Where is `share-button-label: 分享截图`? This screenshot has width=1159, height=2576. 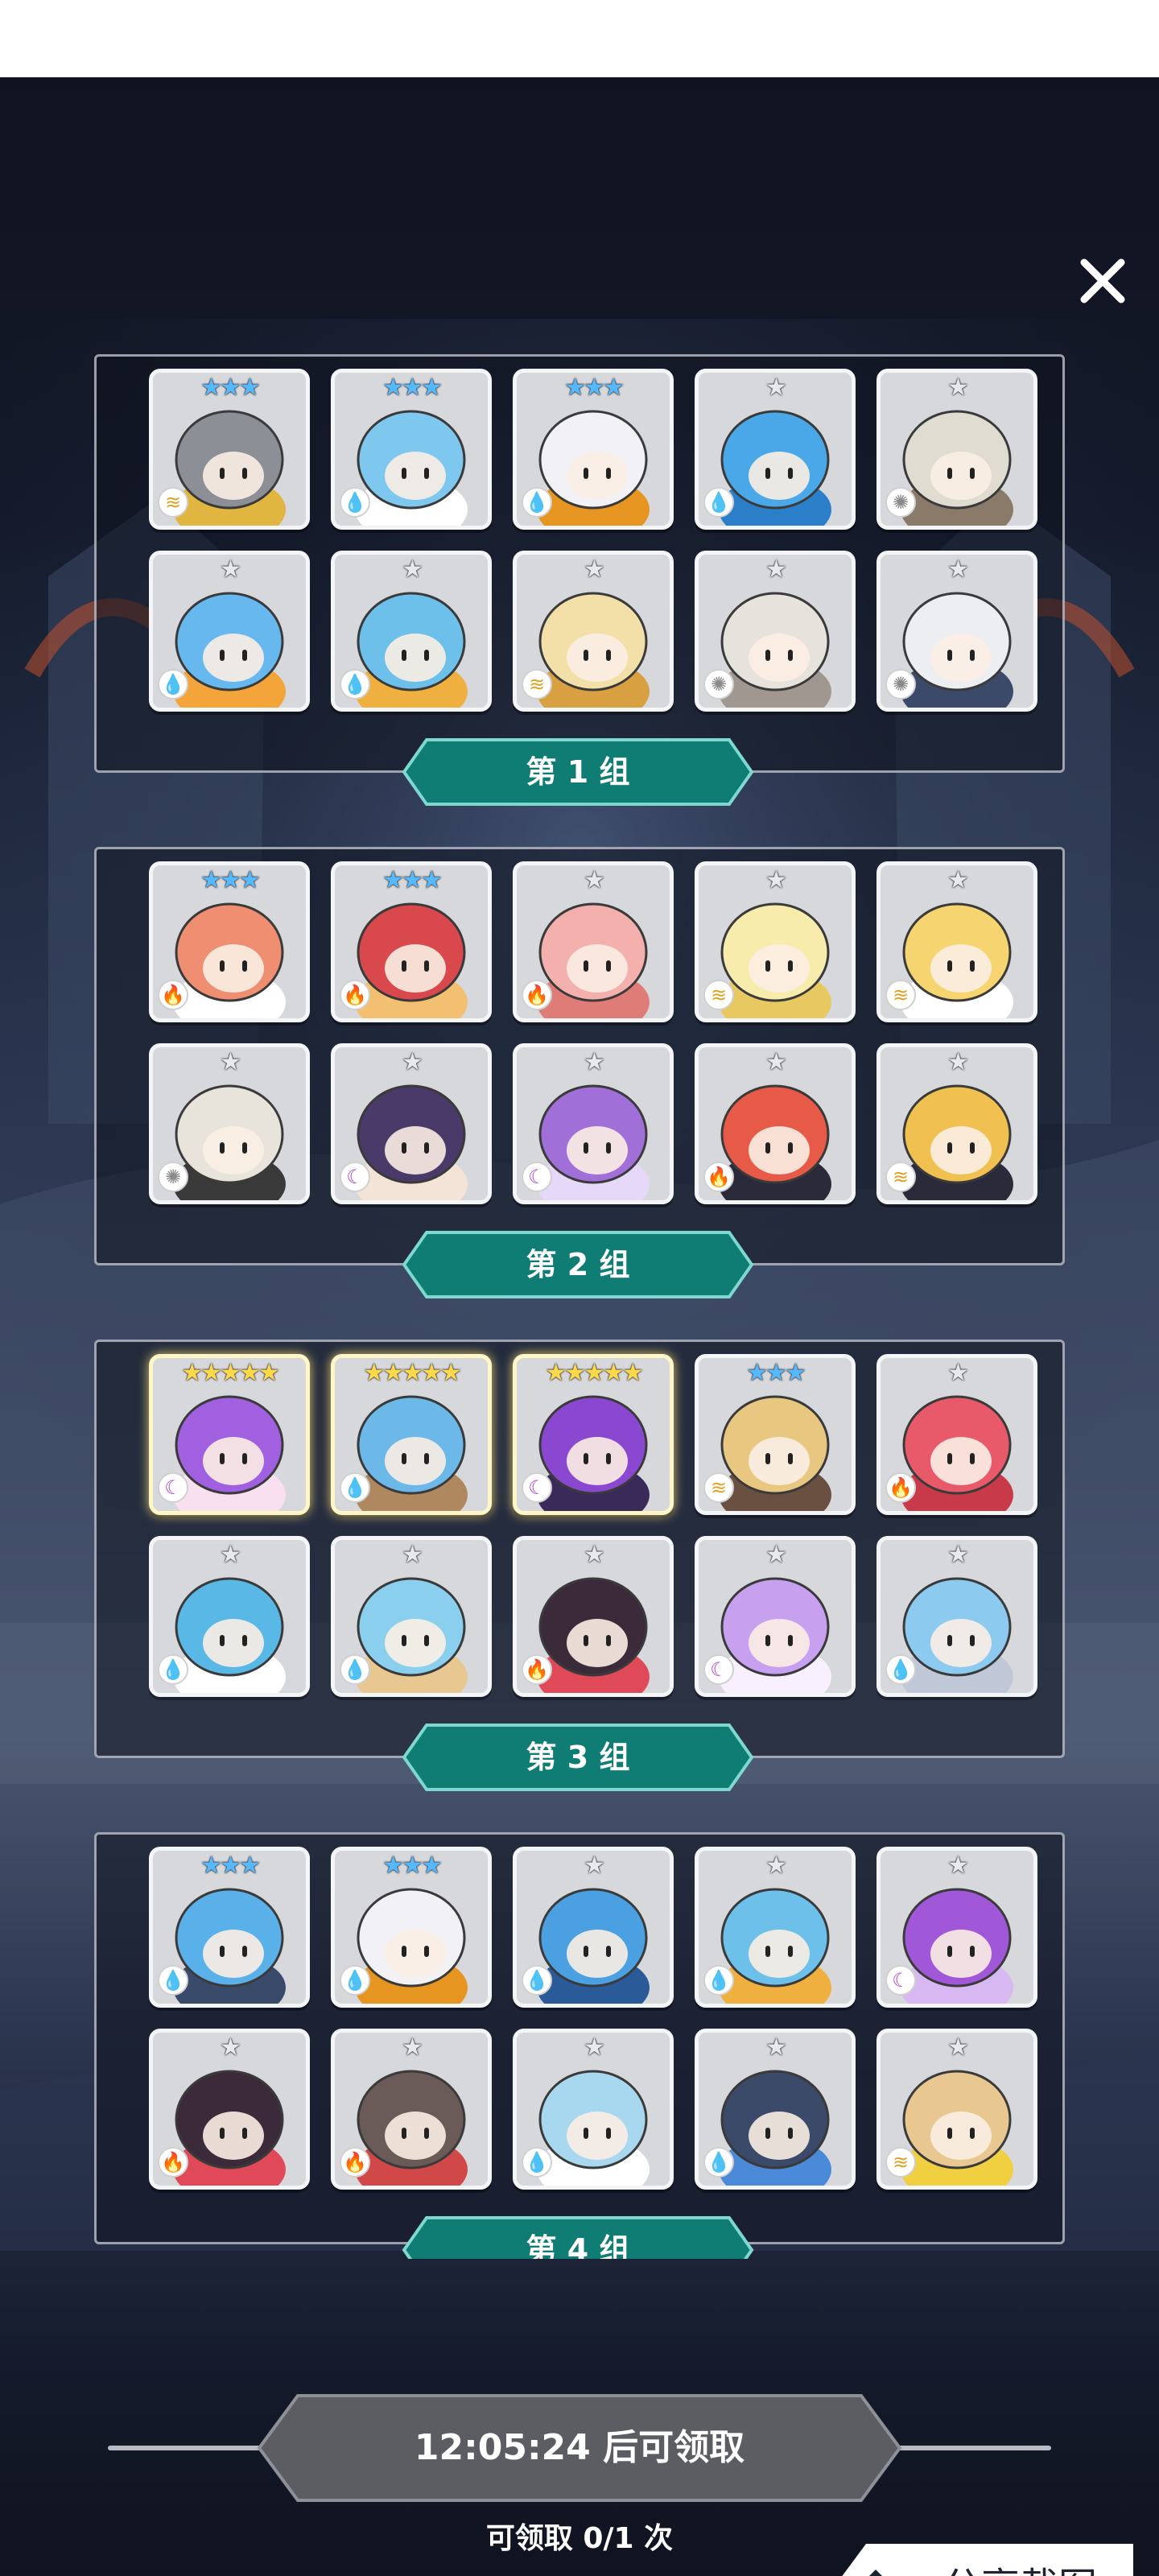 share-button-label: 分享截图 is located at coordinates (1019, 2560).